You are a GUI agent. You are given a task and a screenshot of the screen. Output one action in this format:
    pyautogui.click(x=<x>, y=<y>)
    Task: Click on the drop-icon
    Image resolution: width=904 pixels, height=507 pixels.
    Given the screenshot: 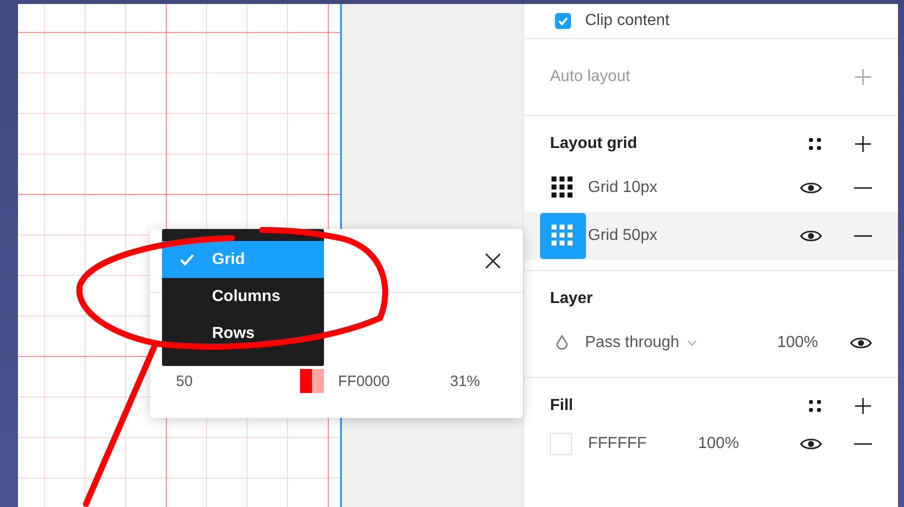 What is the action you would take?
    pyautogui.click(x=562, y=343)
    